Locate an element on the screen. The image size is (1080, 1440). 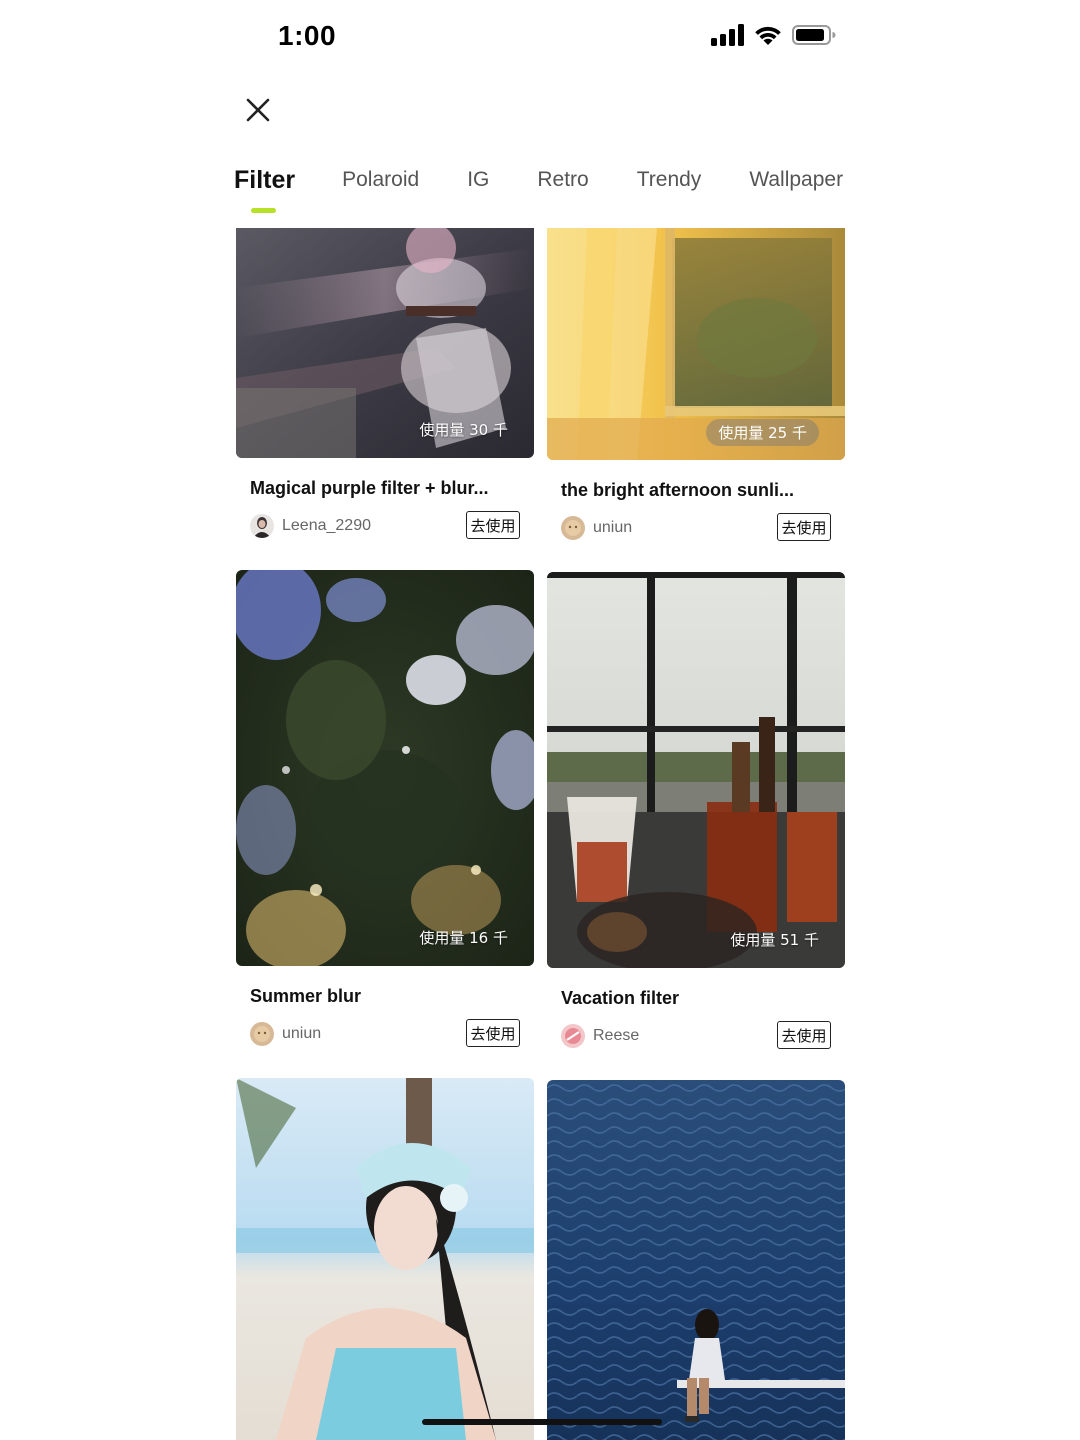
home-indicator is located at coordinates (542, 1422).